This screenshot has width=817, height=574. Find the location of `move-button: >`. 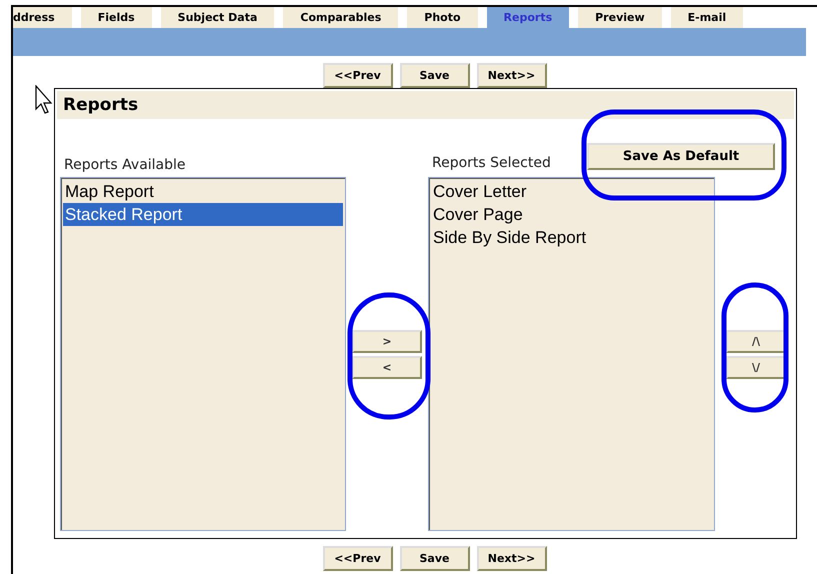

move-button: > is located at coordinates (387, 341).